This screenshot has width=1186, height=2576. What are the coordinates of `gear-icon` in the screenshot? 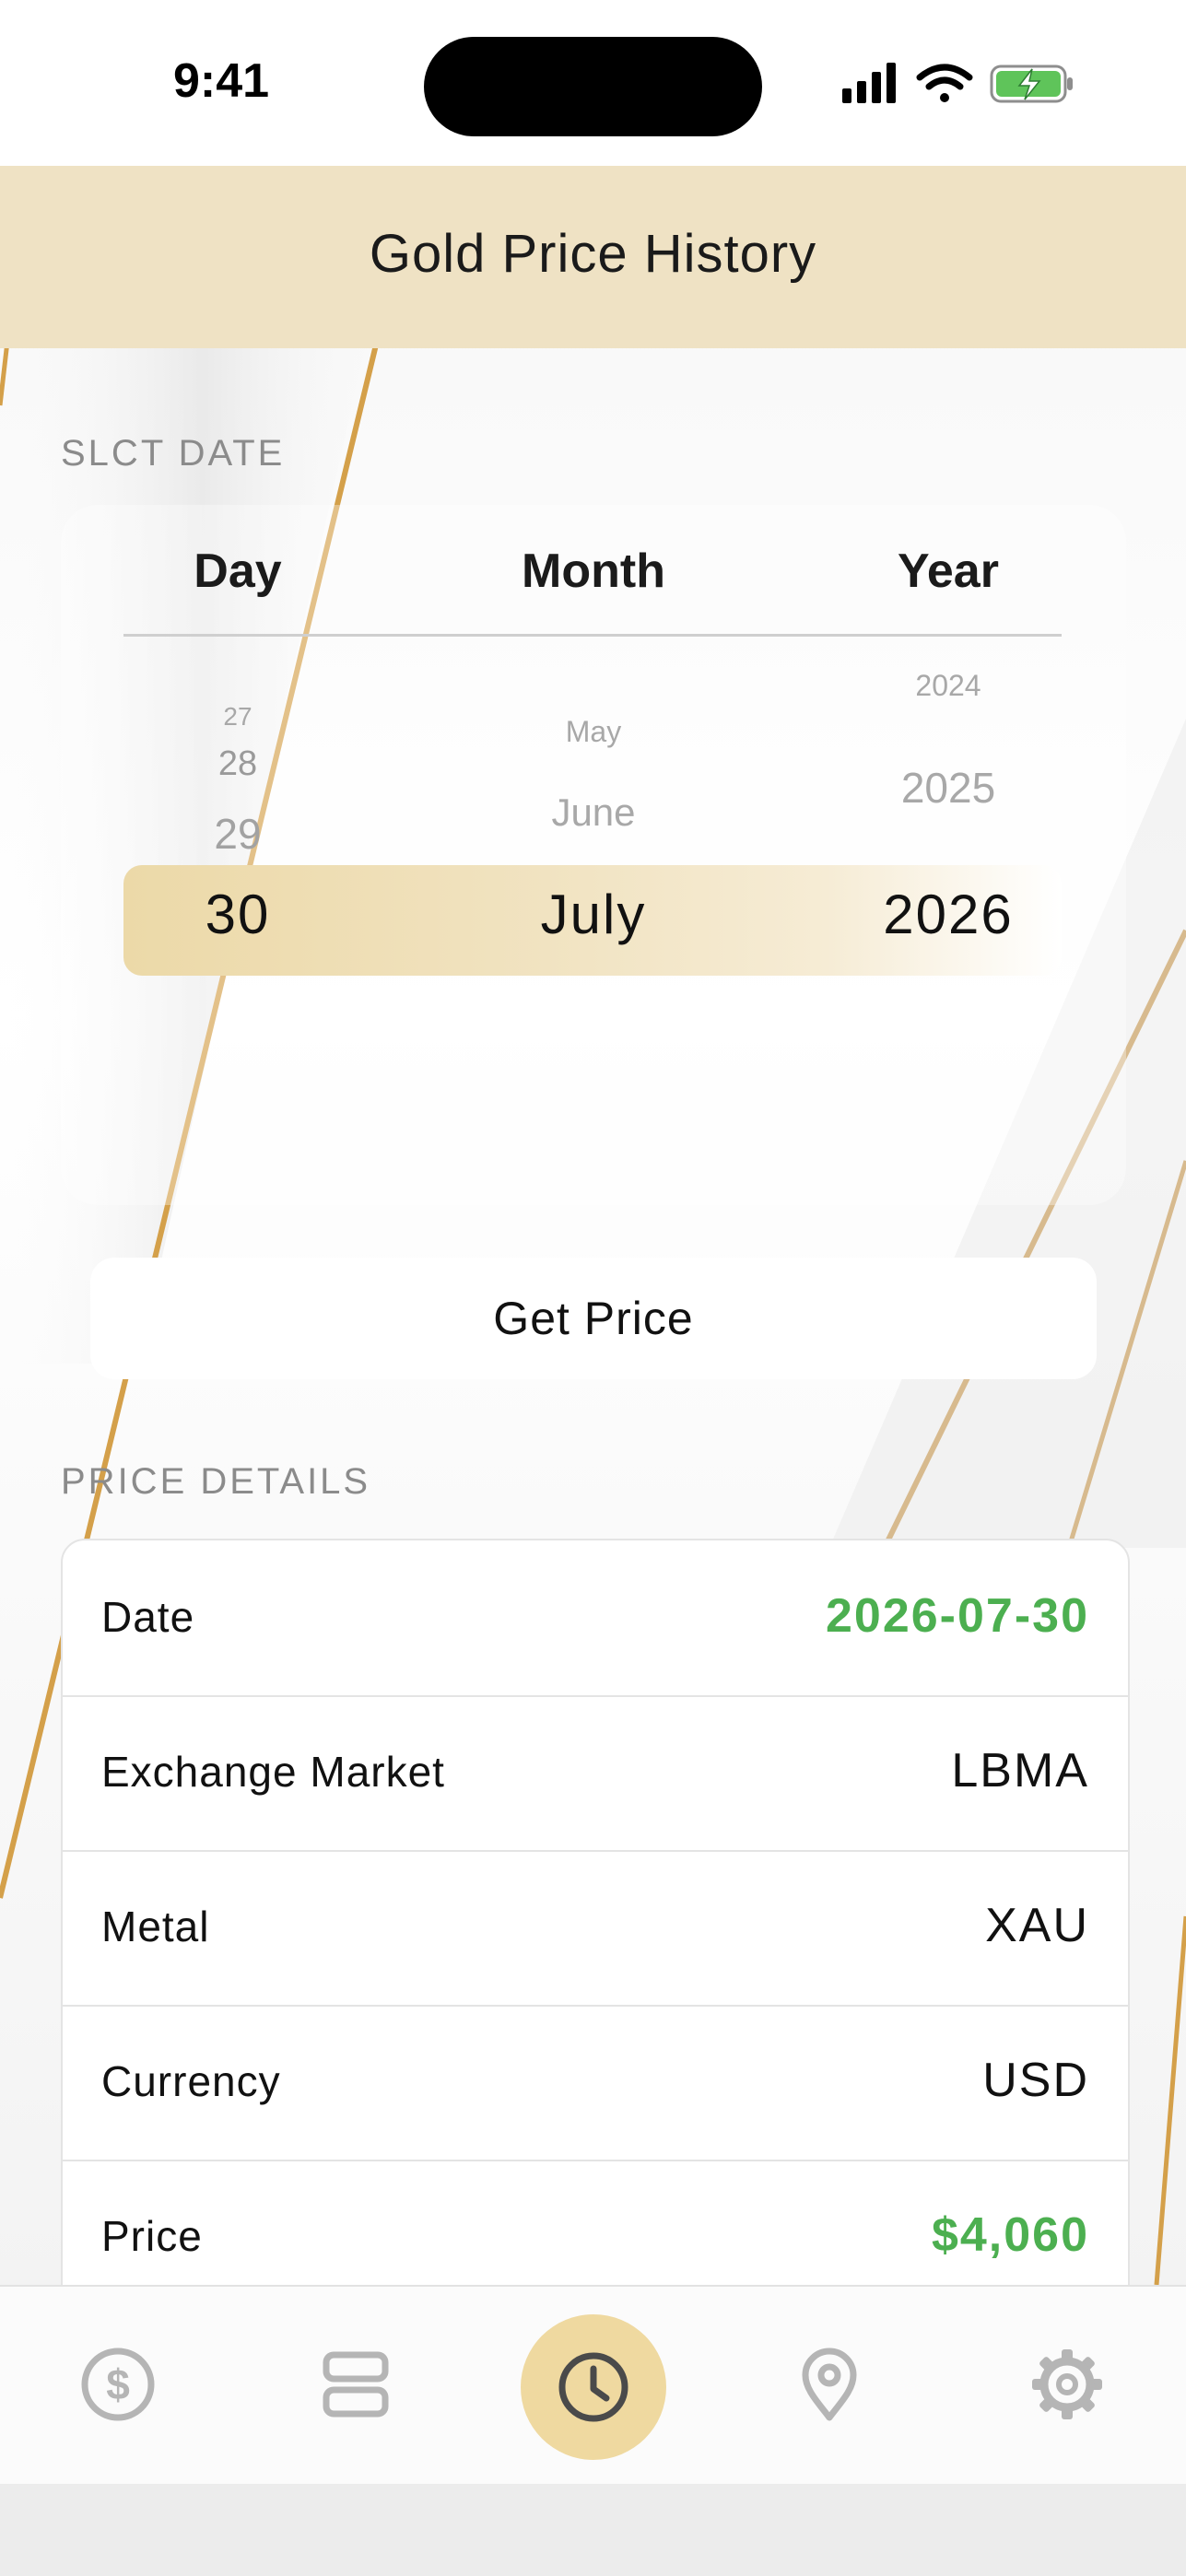 It's located at (1067, 2384).